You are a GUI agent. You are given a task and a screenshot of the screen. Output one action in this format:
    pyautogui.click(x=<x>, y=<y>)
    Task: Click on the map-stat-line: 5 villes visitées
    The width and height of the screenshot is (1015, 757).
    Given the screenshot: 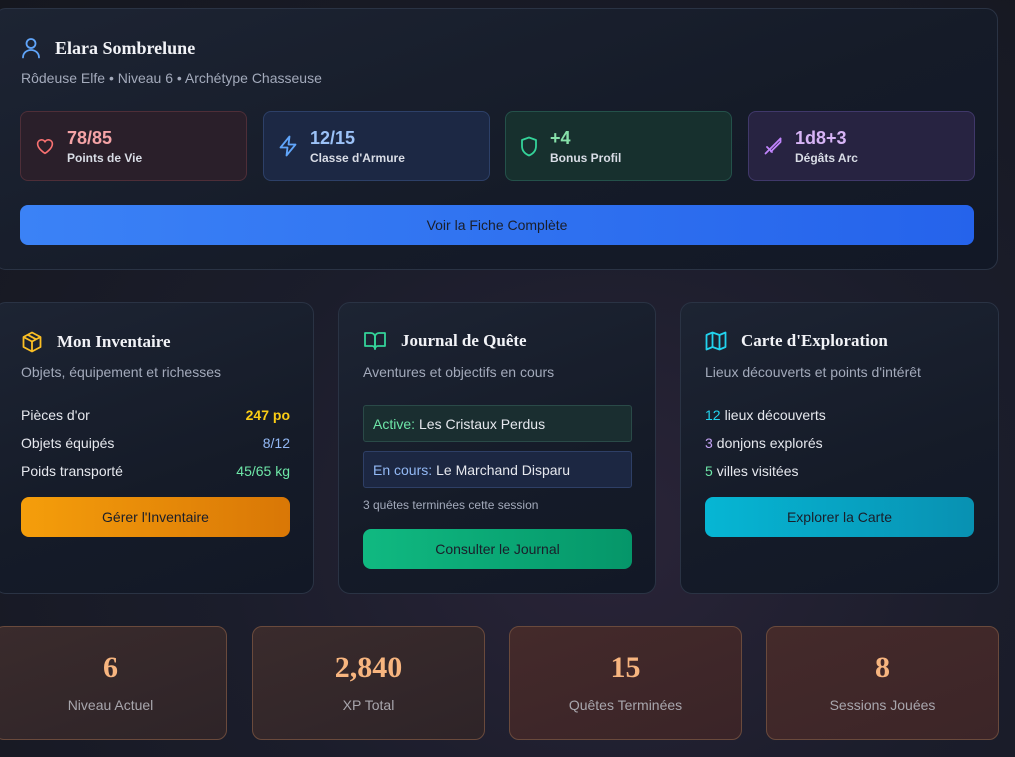 What is the action you would take?
    pyautogui.click(x=752, y=471)
    